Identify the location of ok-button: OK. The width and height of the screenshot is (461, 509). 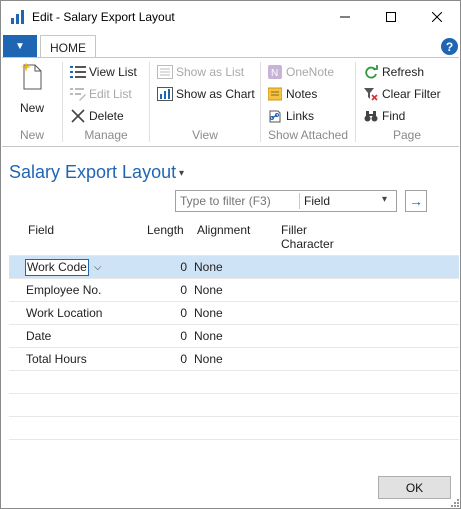
(414, 487).